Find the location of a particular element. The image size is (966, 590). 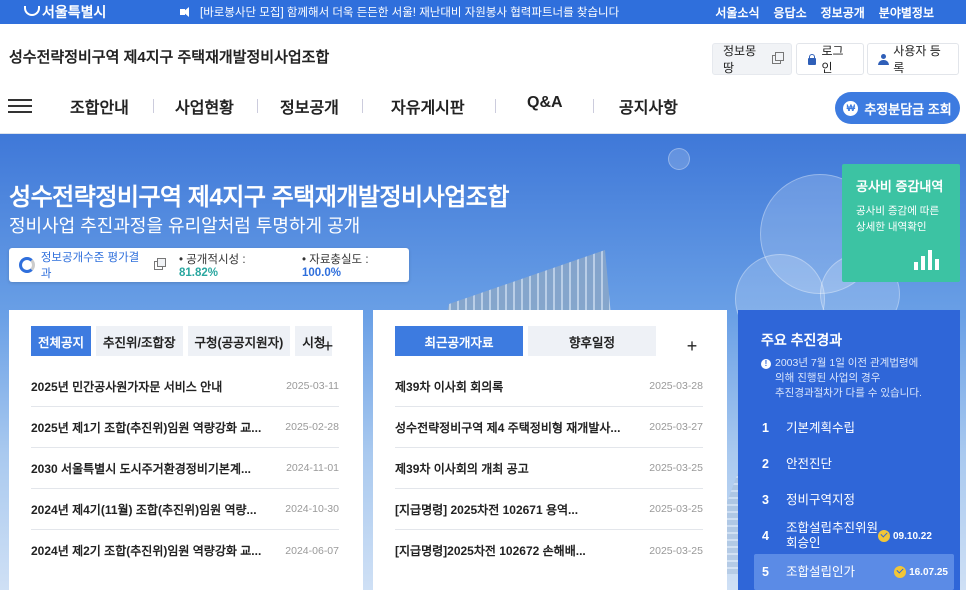

seoul-logo: 서울특별시 is located at coordinates (92, 12).